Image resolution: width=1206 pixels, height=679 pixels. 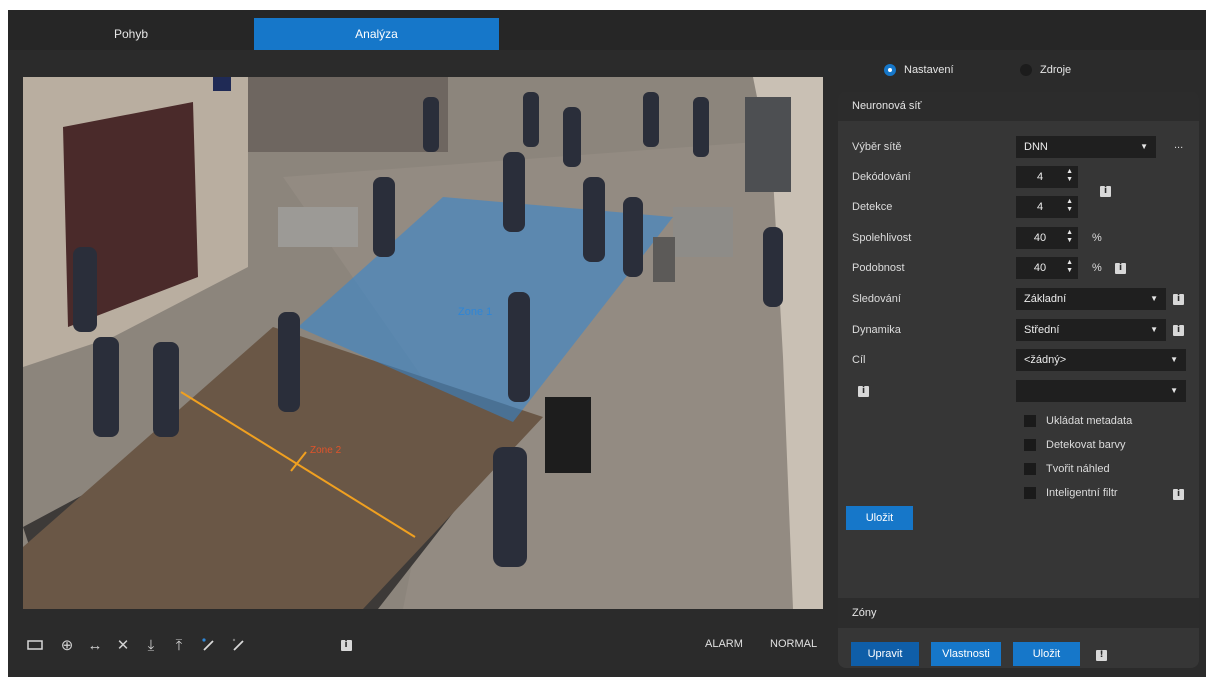 I want to click on detection-label: Detekce, so click(x=872, y=207).